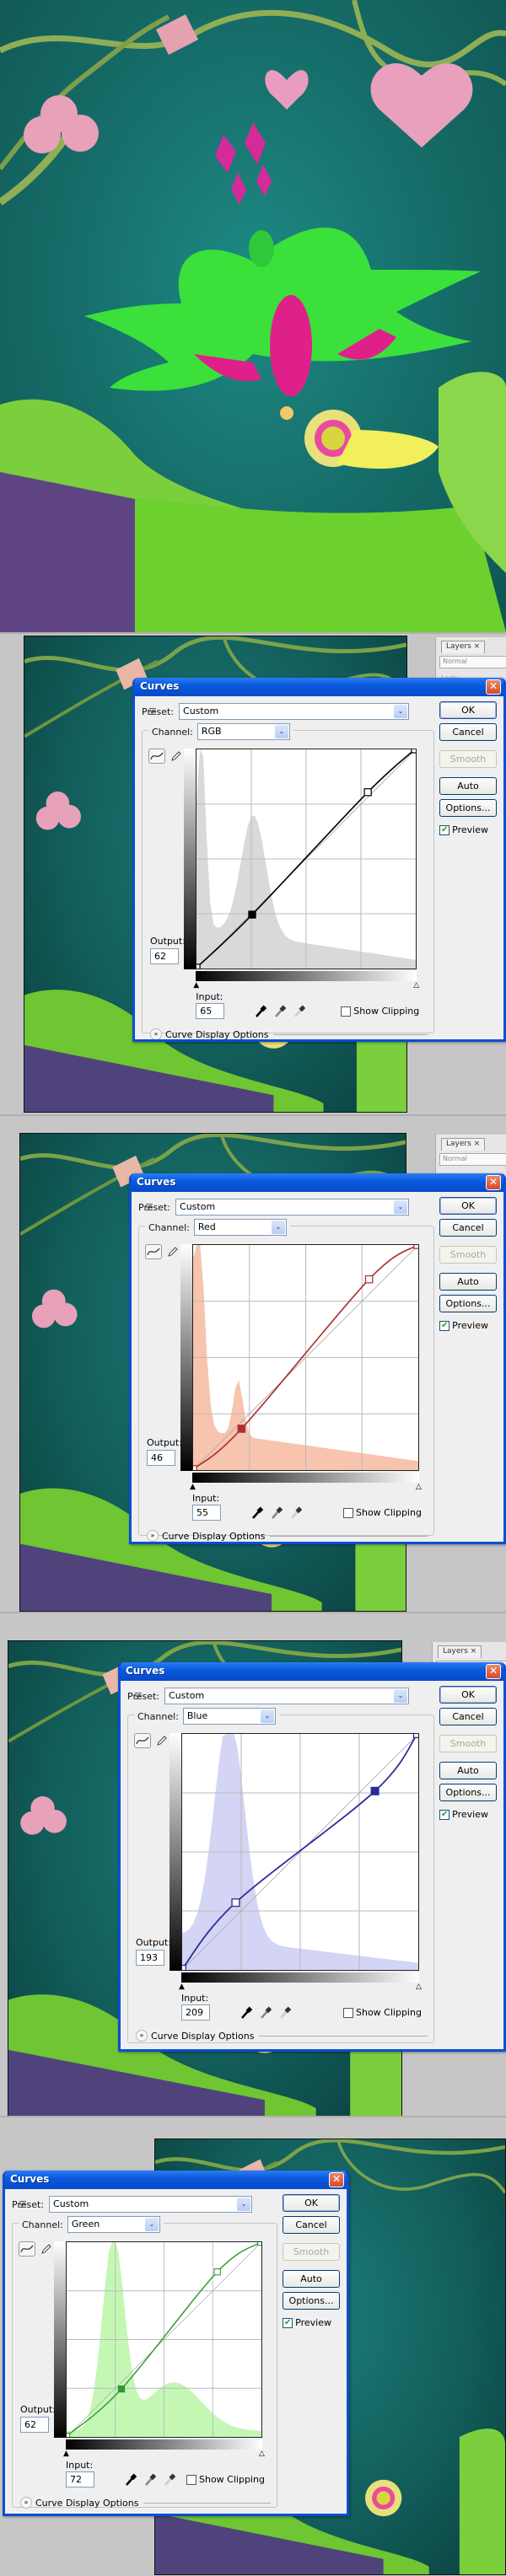  What do you see at coordinates (161, 1458) in the screenshot?
I see `output-field: 46` at bounding box center [161, 1458].